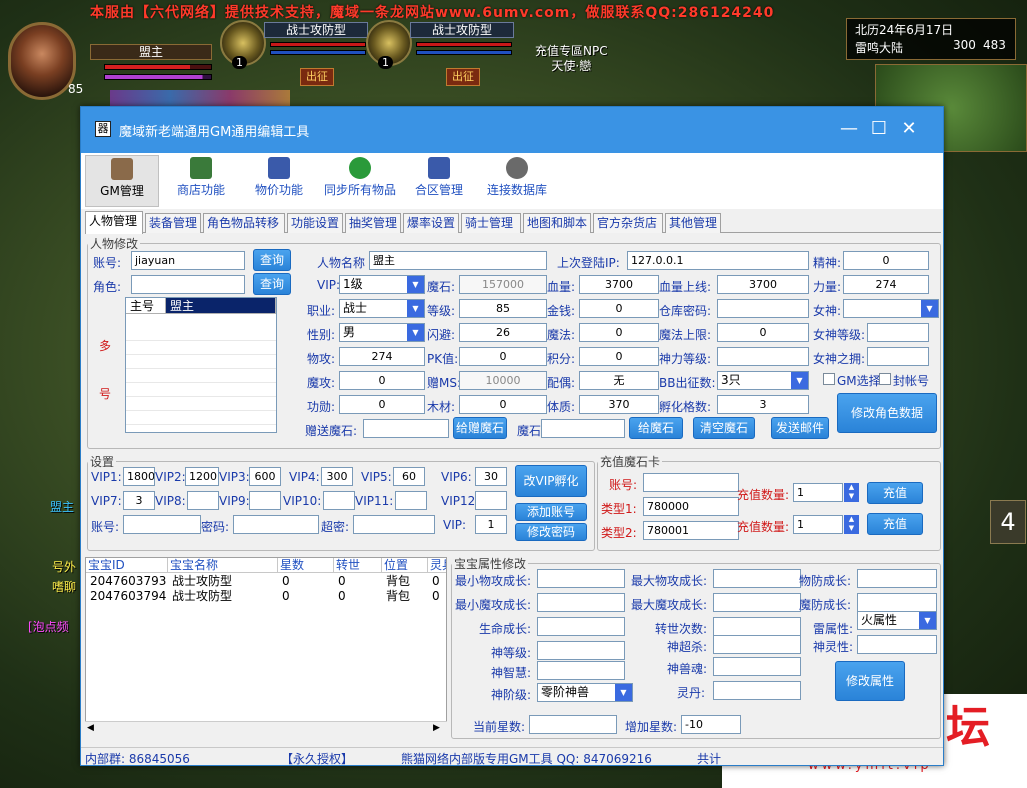 This screenshot has height=788, width=1027. What do you see at coordinates (339, 500) in the screenshot?
I see `vip10-input` at bounding box center [339, 500].